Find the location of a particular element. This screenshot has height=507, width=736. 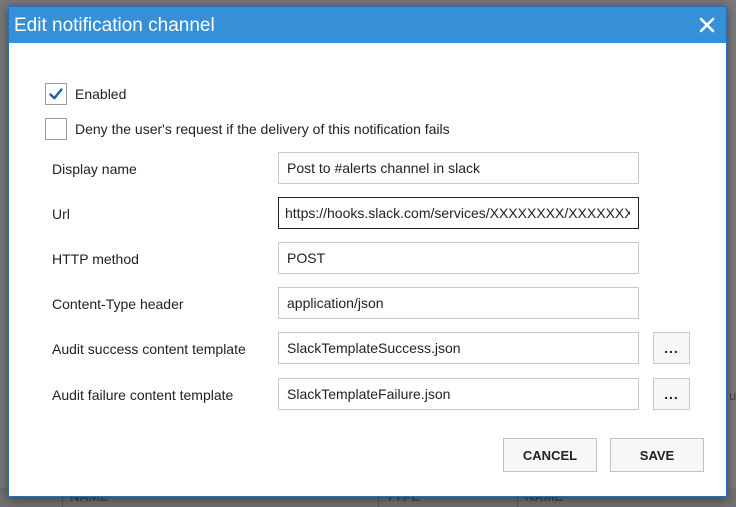

deny-checkbox is located at coordinates (56, 129).